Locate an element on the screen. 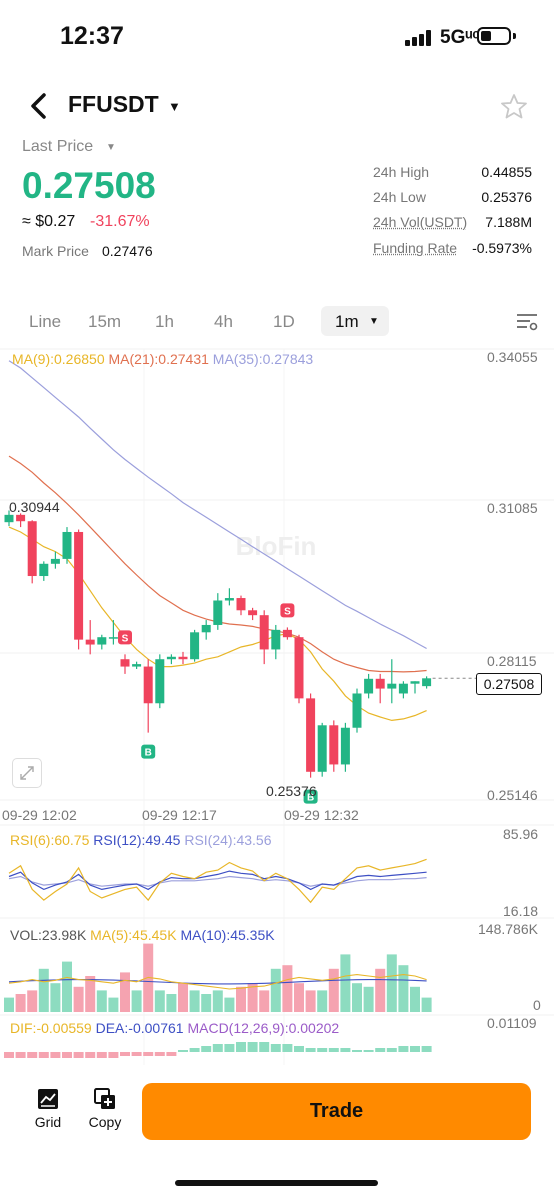  battery-icon is located at coordinates (494, 36).